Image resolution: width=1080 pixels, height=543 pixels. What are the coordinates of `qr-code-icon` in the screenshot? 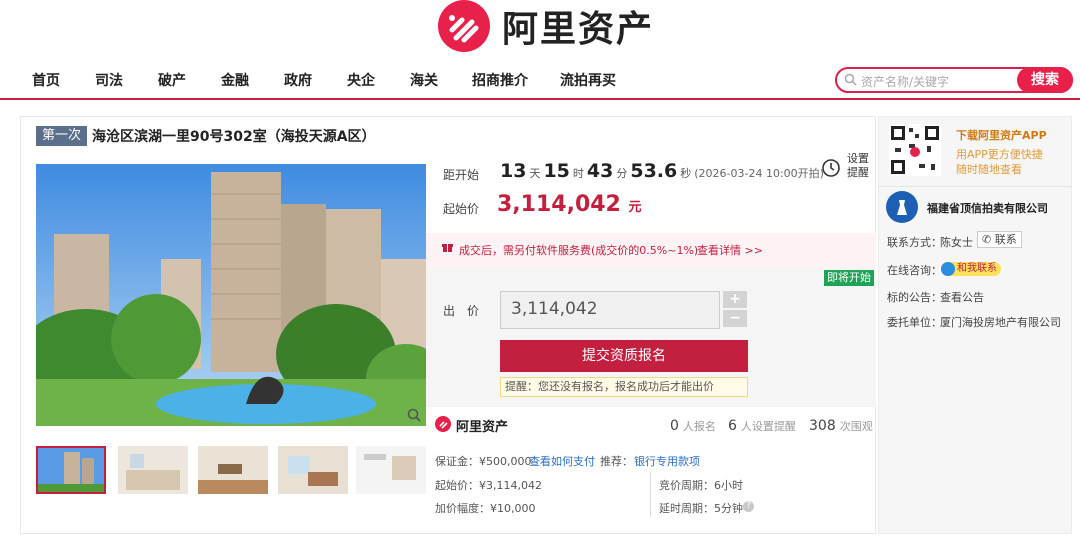 It's located at (915, 150).